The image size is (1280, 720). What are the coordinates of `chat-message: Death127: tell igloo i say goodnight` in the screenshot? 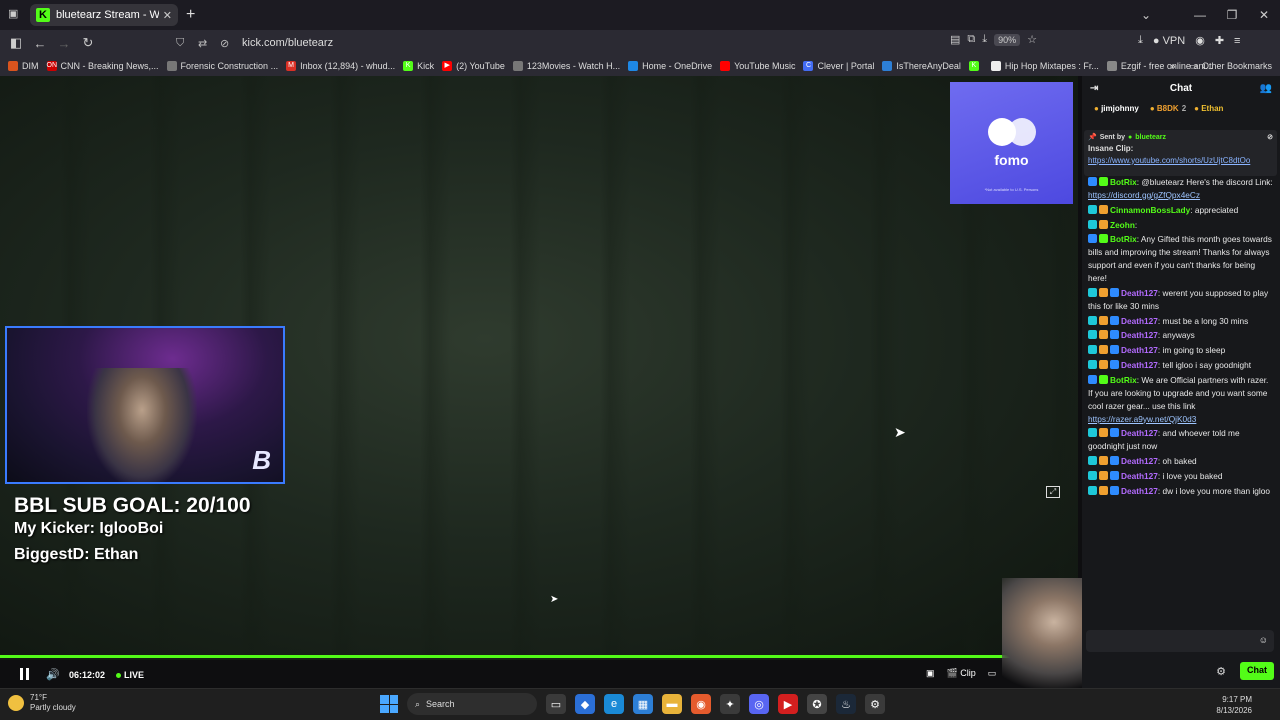 It's located at (1181, 365).